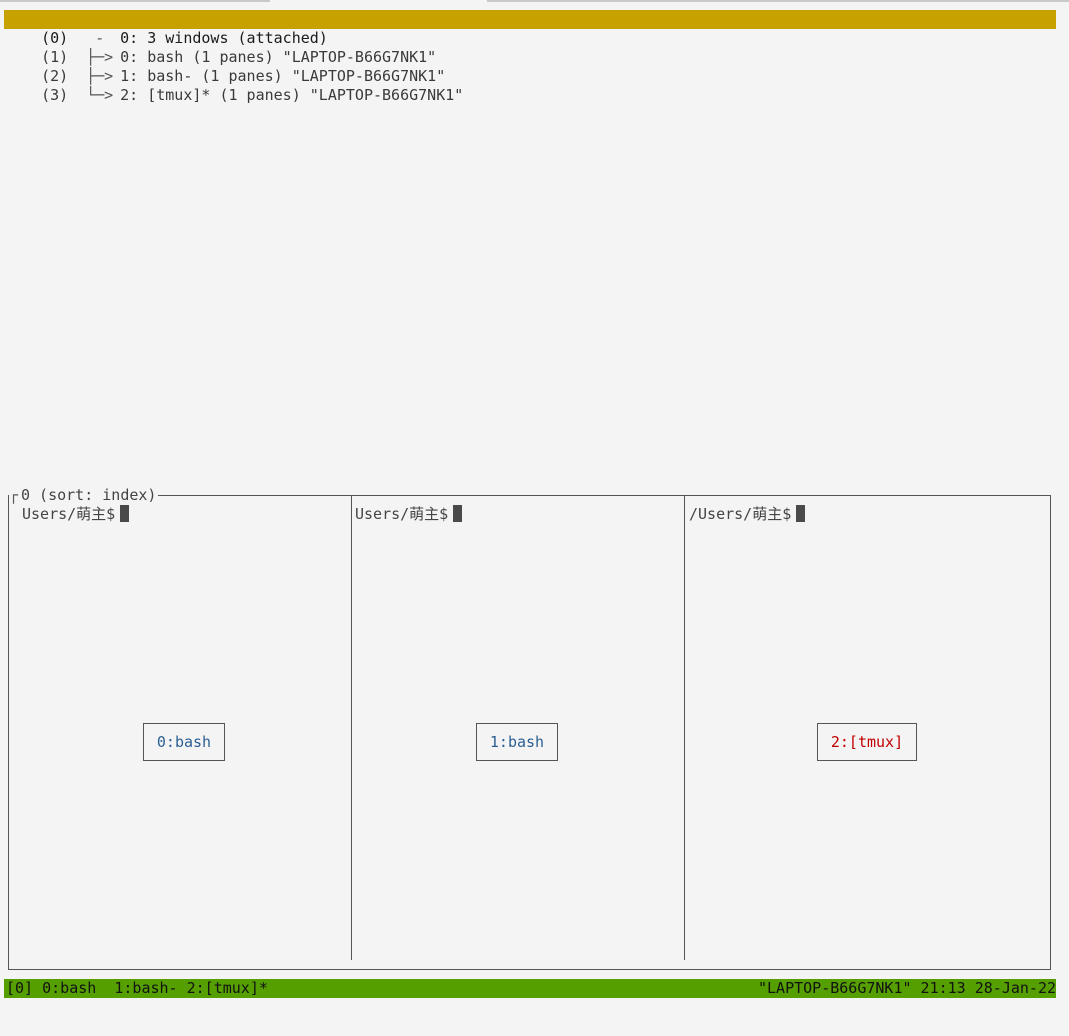 The height and width of the screenshot is (1036, 1069). I want to click on tree-branch-glyph: -, so click(100, 38).